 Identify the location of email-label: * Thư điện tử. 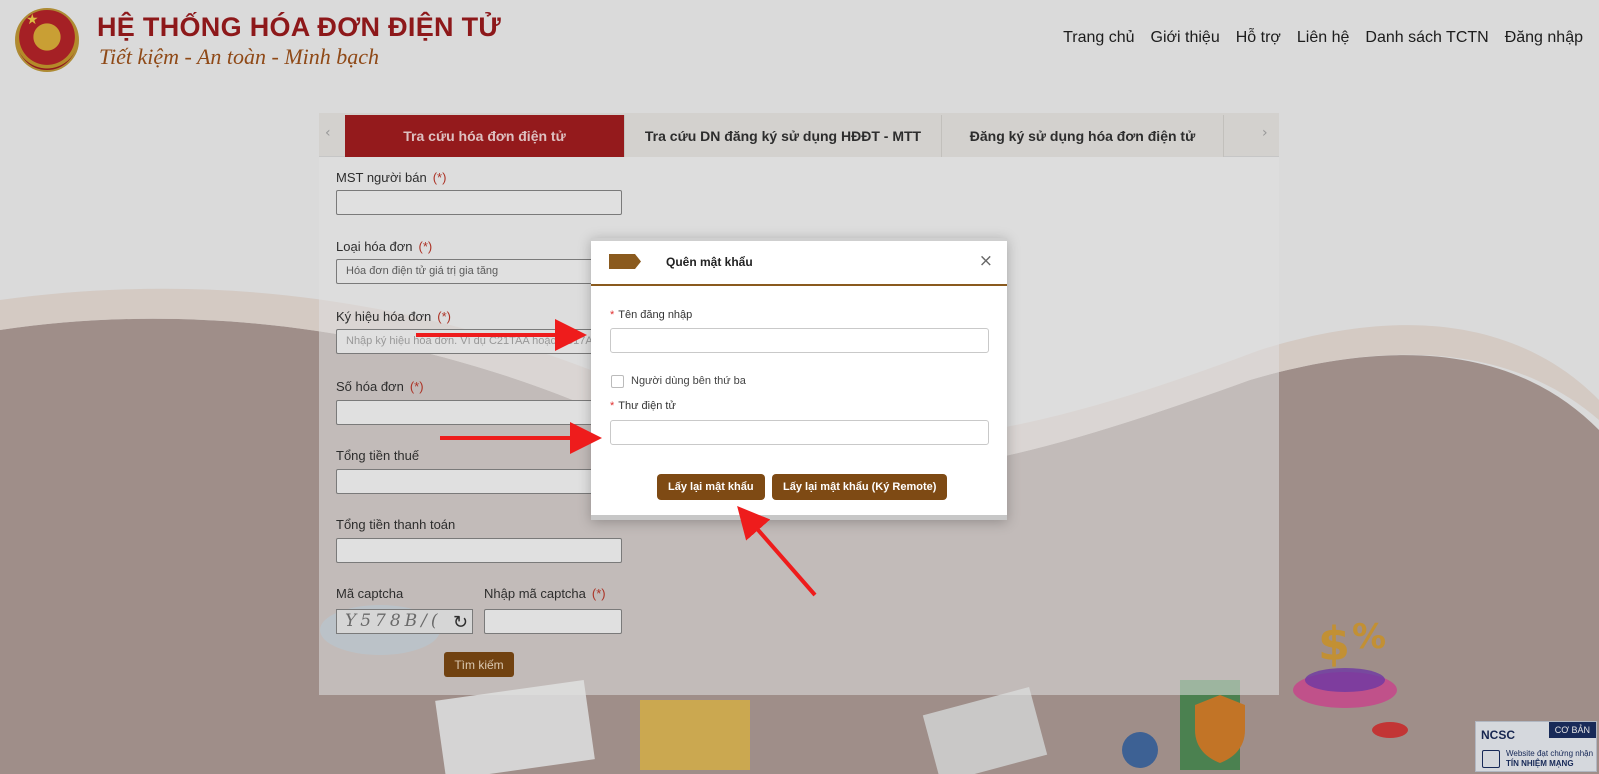
(643, 406).